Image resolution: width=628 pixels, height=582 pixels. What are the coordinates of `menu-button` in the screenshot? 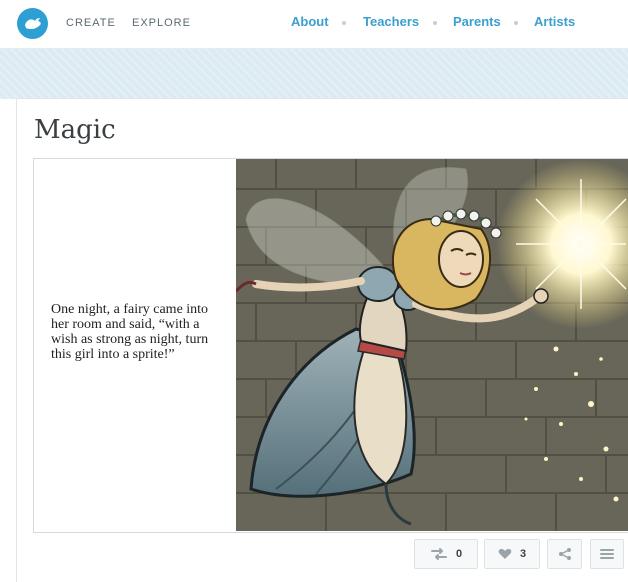 It's located at (607, 554).